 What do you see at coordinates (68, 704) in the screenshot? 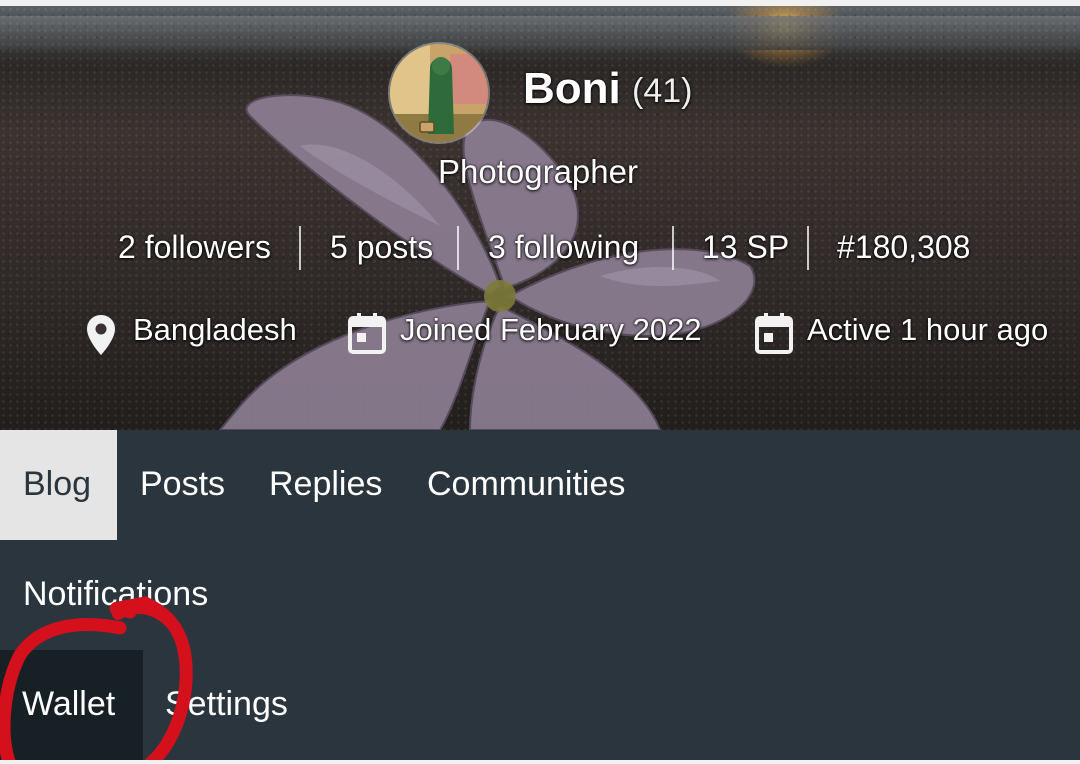
I see `tab-wallet: Wallet` at bounding box center [68, 704].